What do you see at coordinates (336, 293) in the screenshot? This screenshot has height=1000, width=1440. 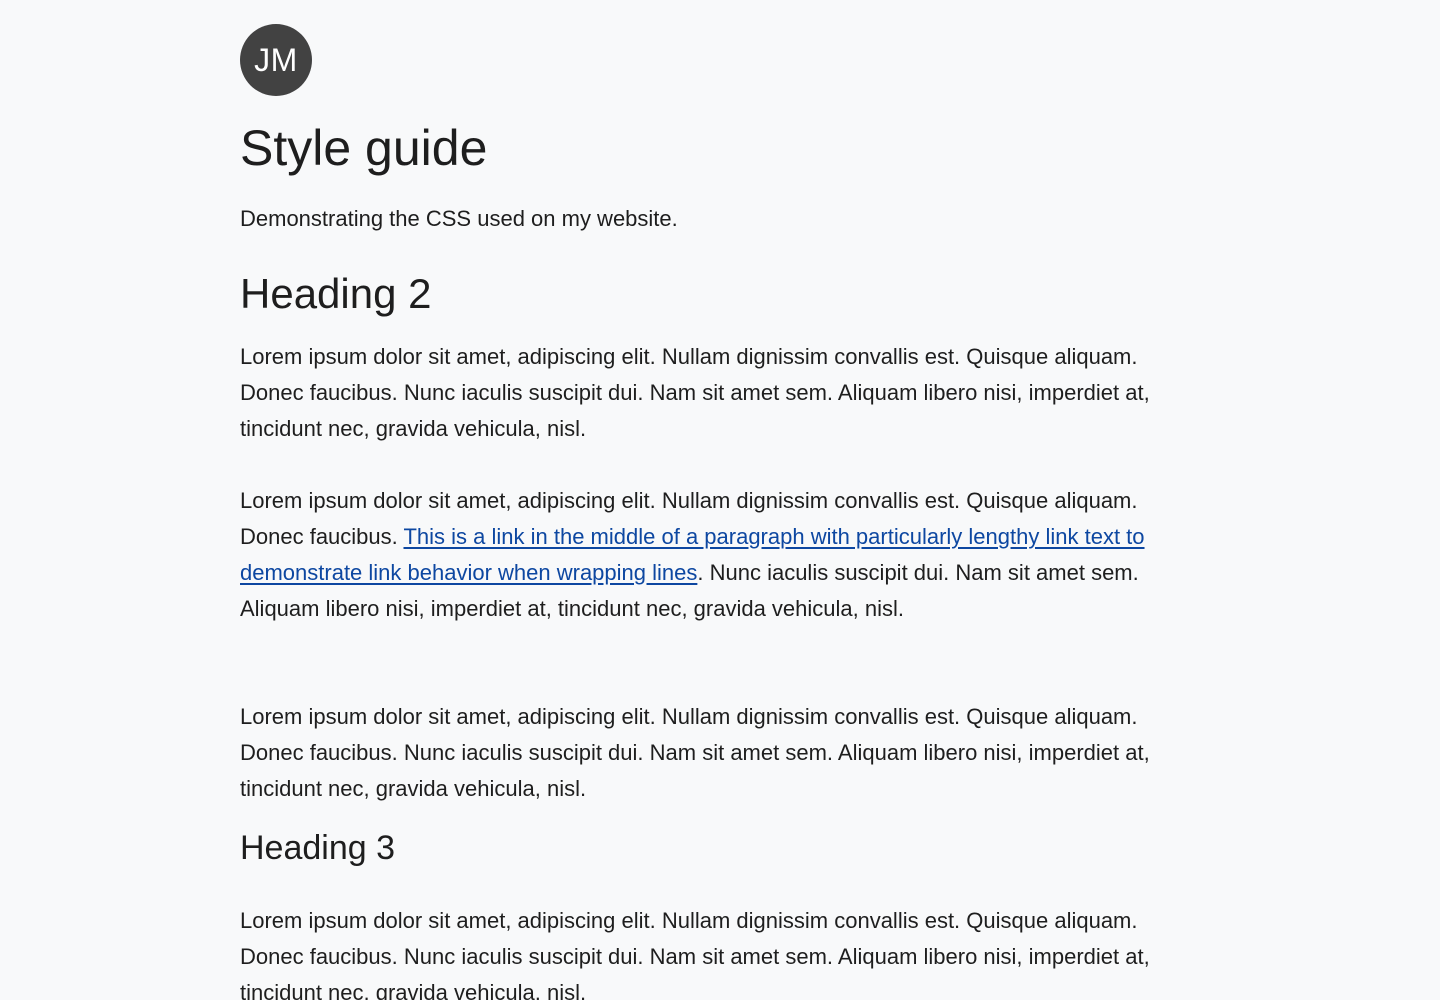 I see `heading-2: Heading 2` at bounding box center [336, 293].